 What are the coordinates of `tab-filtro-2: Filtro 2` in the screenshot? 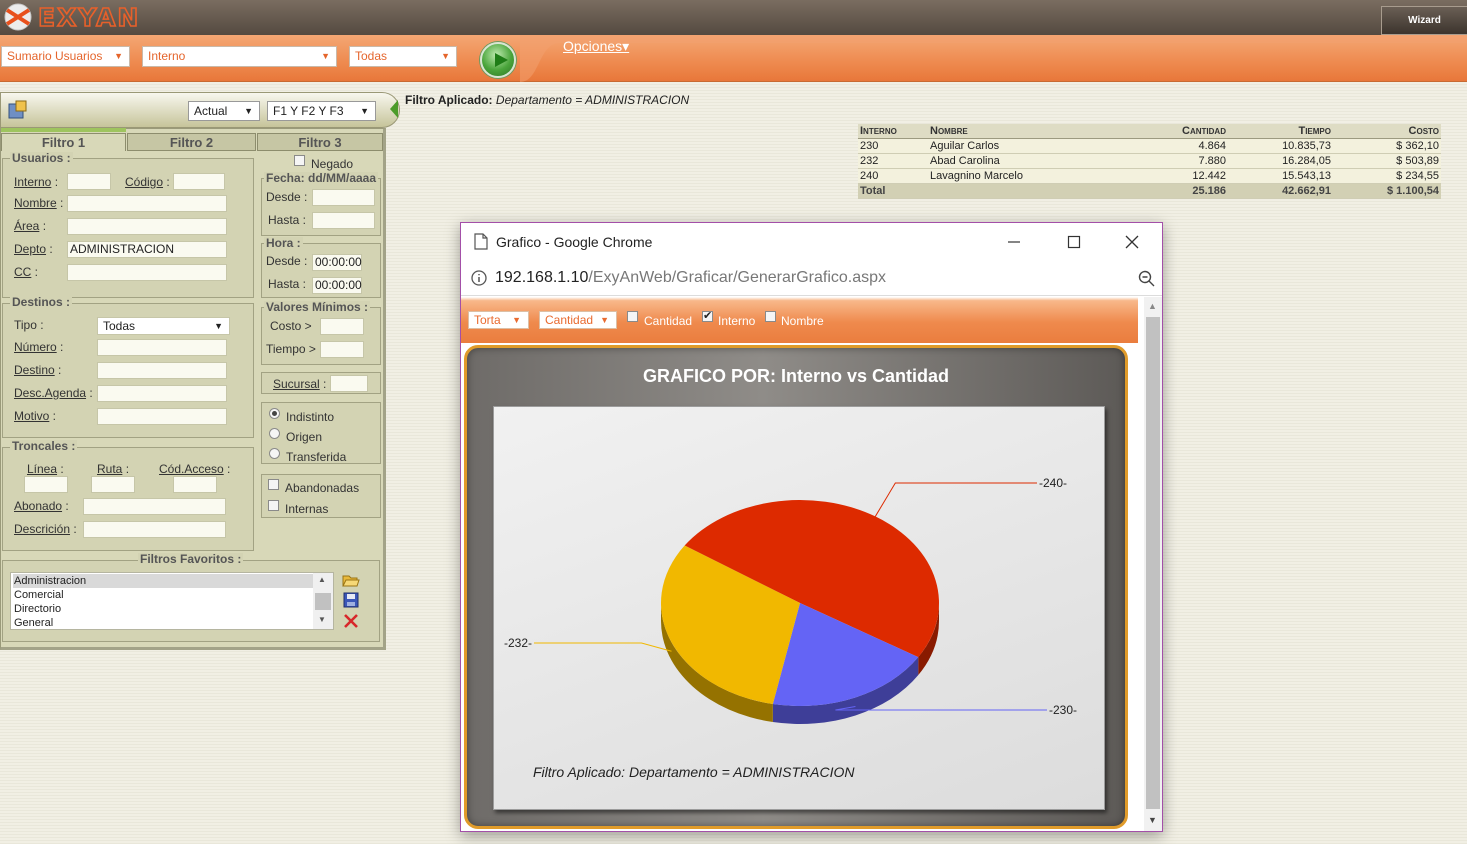 It's located at (191, 142).